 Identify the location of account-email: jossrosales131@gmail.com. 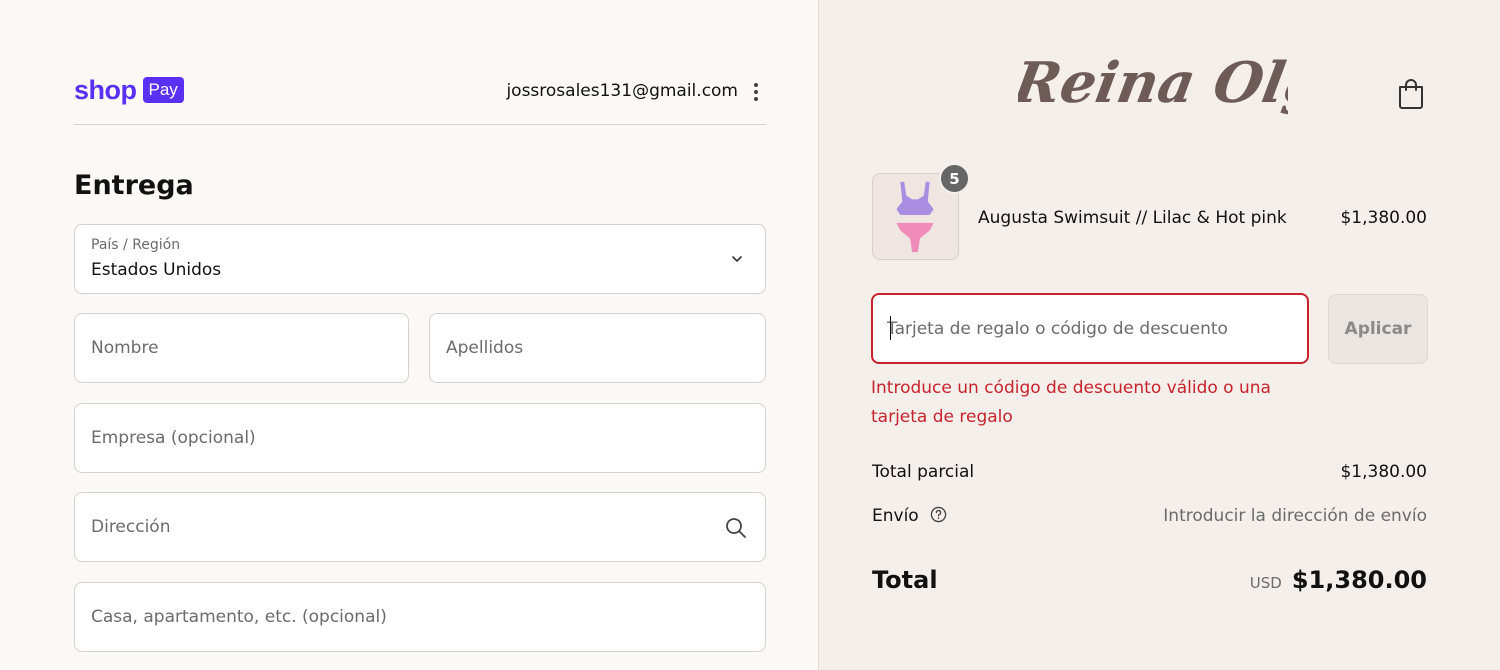
(622, 91).